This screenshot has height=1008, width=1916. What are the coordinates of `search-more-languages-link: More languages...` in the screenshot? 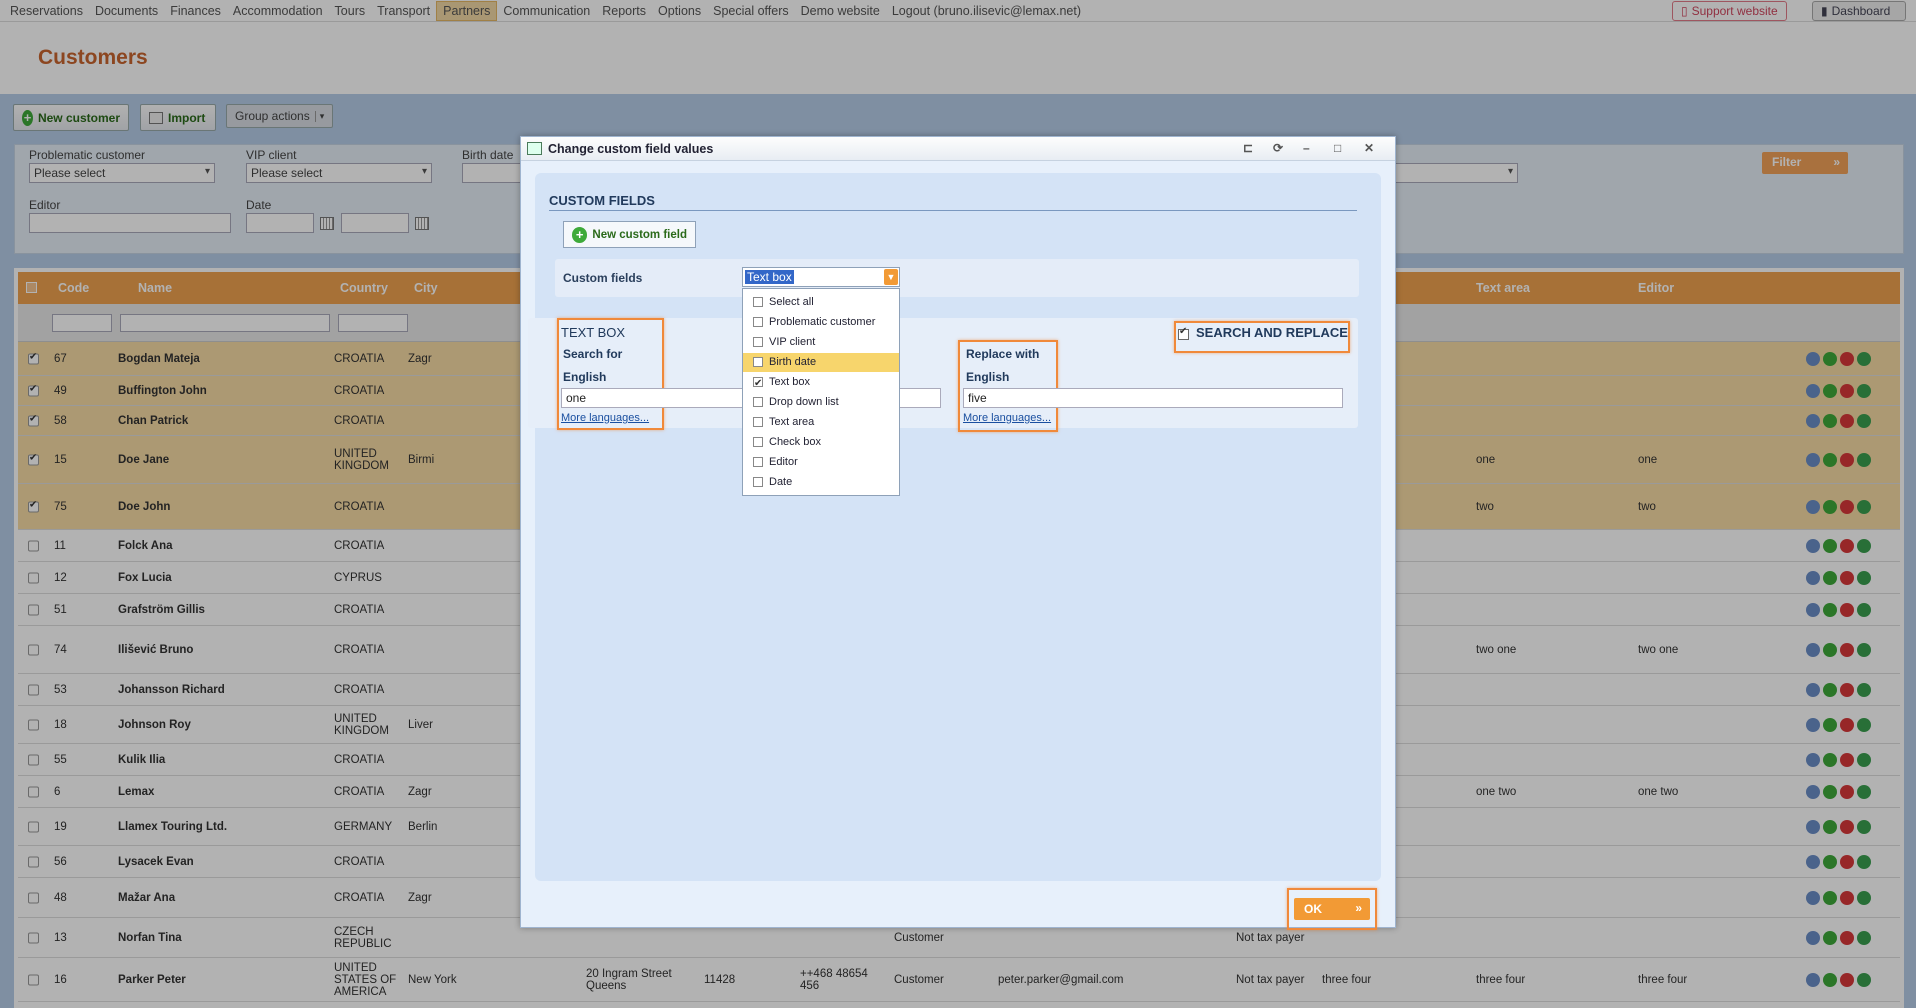 It's located at (605, 418).